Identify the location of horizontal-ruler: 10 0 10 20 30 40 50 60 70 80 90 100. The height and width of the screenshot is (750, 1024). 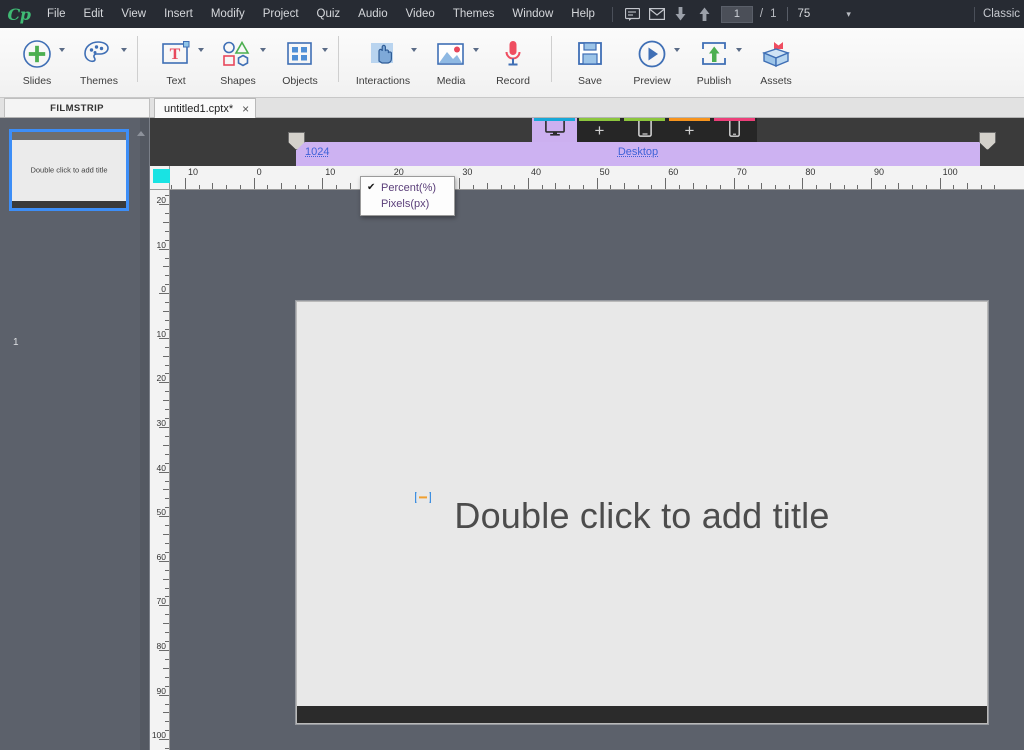
(597, 178).